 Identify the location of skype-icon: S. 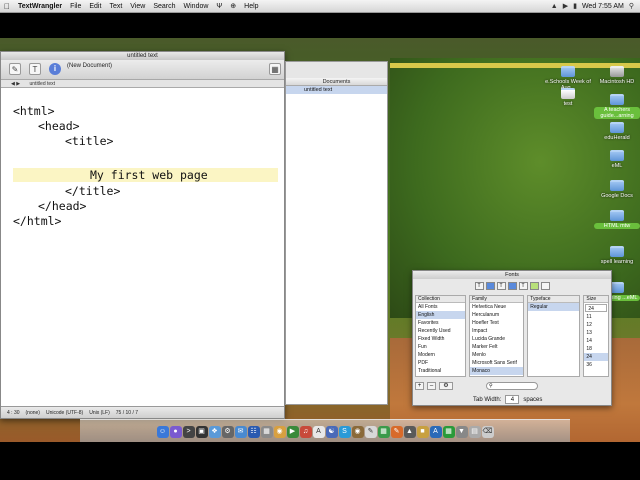
(344, 432).